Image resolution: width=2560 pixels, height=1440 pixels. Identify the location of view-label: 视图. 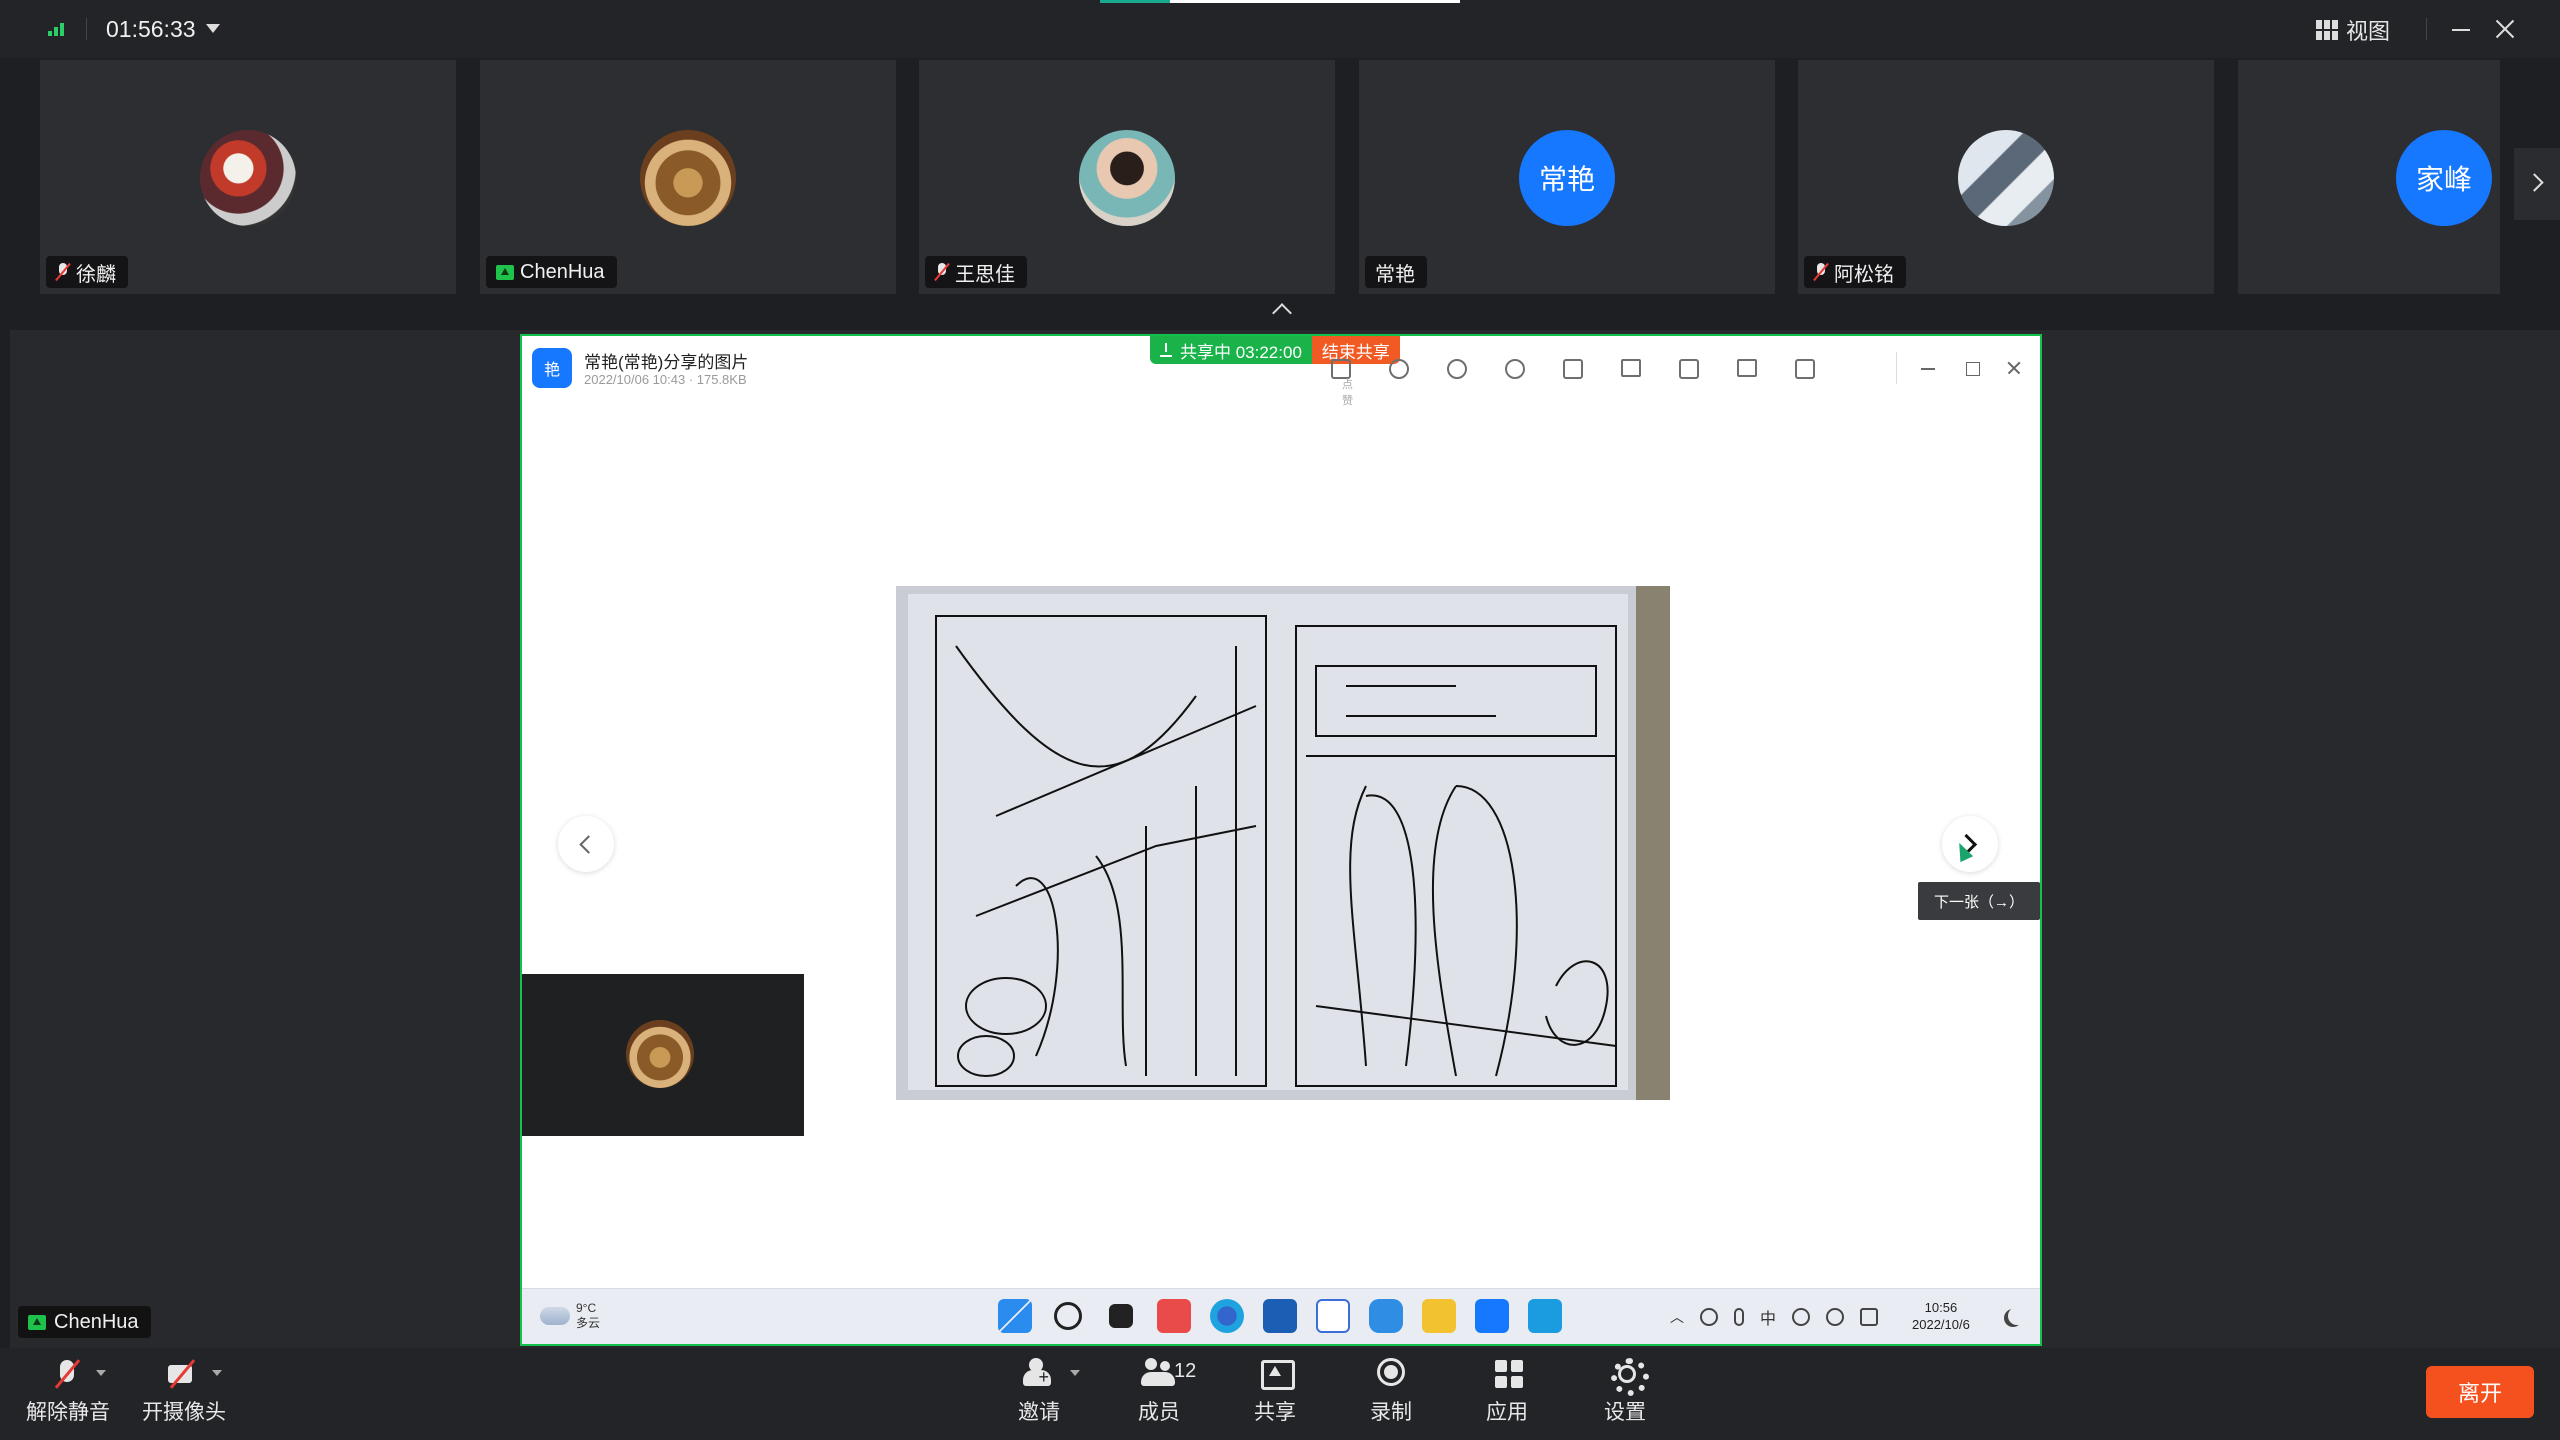
(2368, 31).